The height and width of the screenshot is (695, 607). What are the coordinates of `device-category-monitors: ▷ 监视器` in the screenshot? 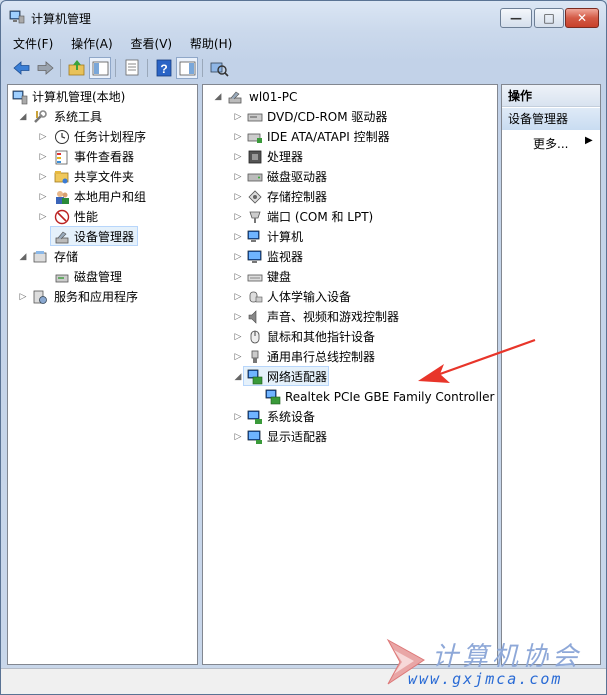 It's located at (350, 257).